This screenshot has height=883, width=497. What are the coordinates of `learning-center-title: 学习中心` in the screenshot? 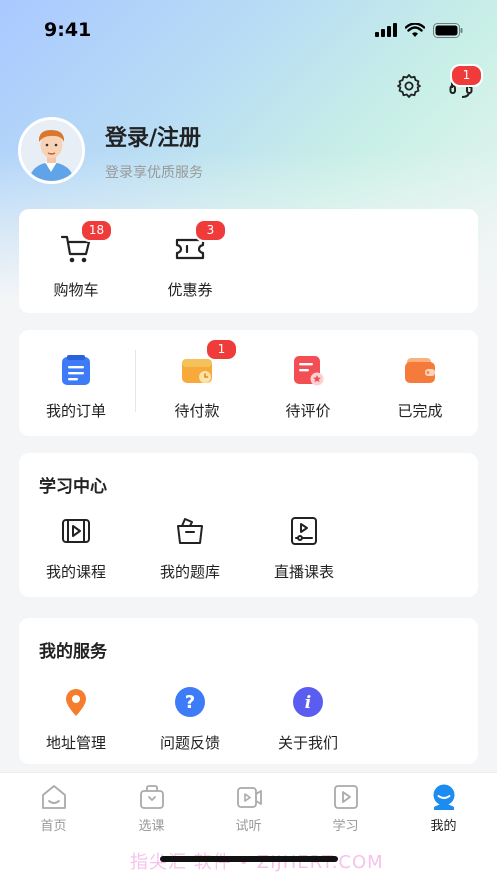 It's located at (73, 487).